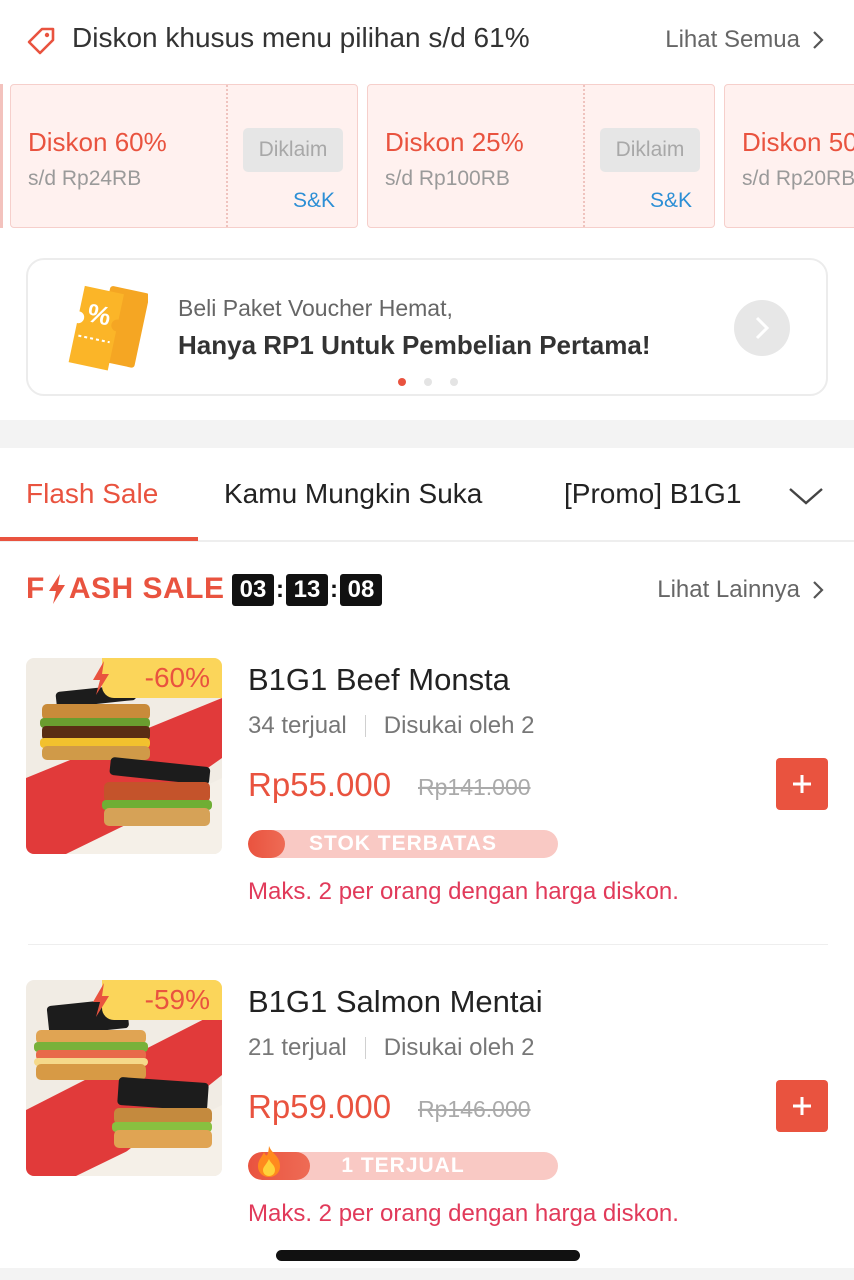 The height and width of the screenshot is (1280, 854). I want to click on voucher-title: Diskon 50, so click(798, 142).